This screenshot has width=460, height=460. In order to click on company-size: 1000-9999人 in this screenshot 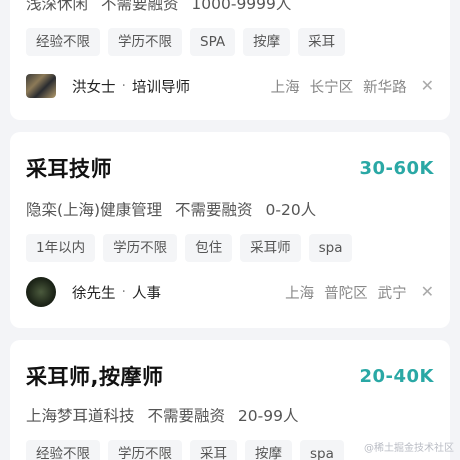, I will do `click(241, 6)`.